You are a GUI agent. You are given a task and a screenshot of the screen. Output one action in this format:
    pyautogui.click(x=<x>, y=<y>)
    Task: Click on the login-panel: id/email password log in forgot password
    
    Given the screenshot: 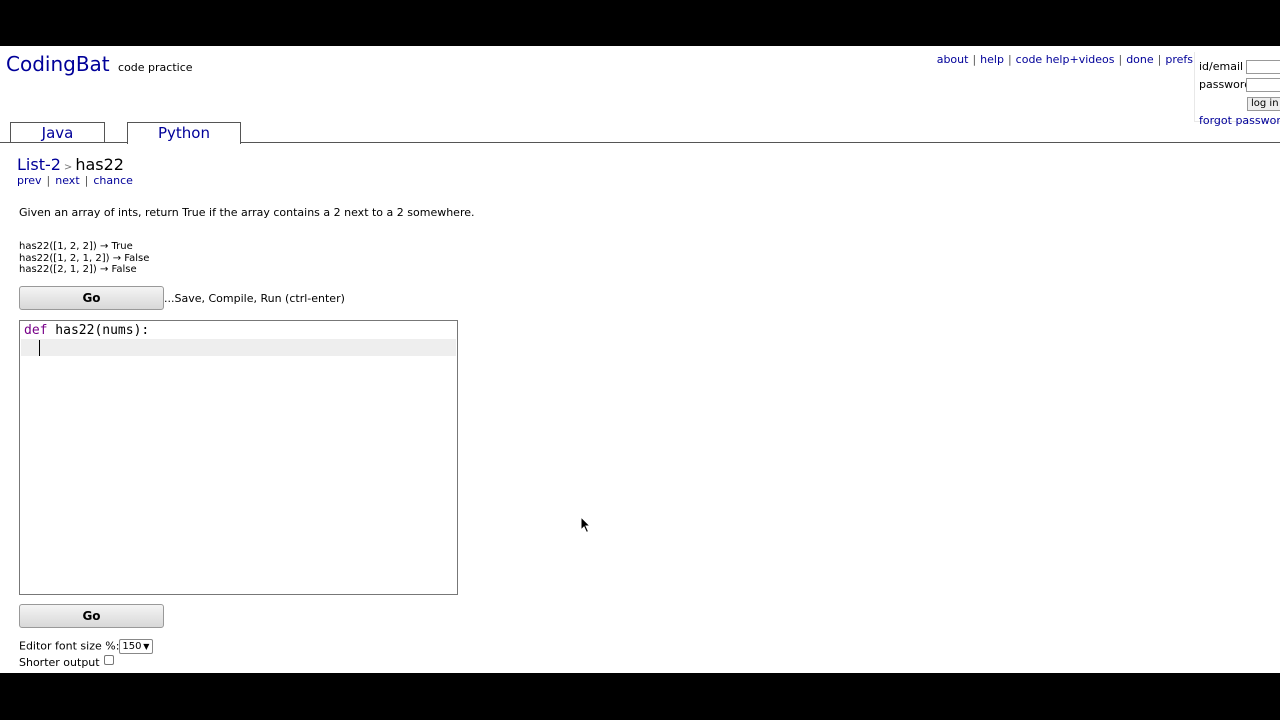 What is the action you would take?
    pyautogui.click(x=1237, y=89)
    